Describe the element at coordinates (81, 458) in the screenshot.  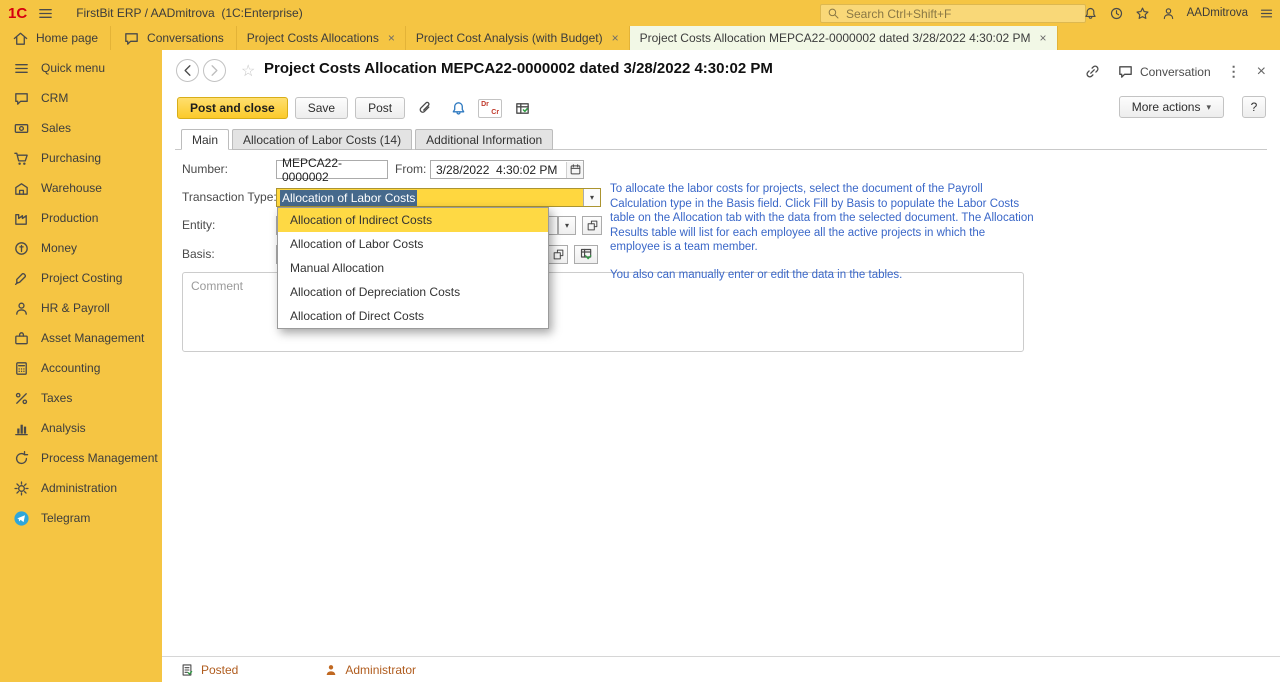
I see `sidebar-item-process-management: Process Management` at that location.